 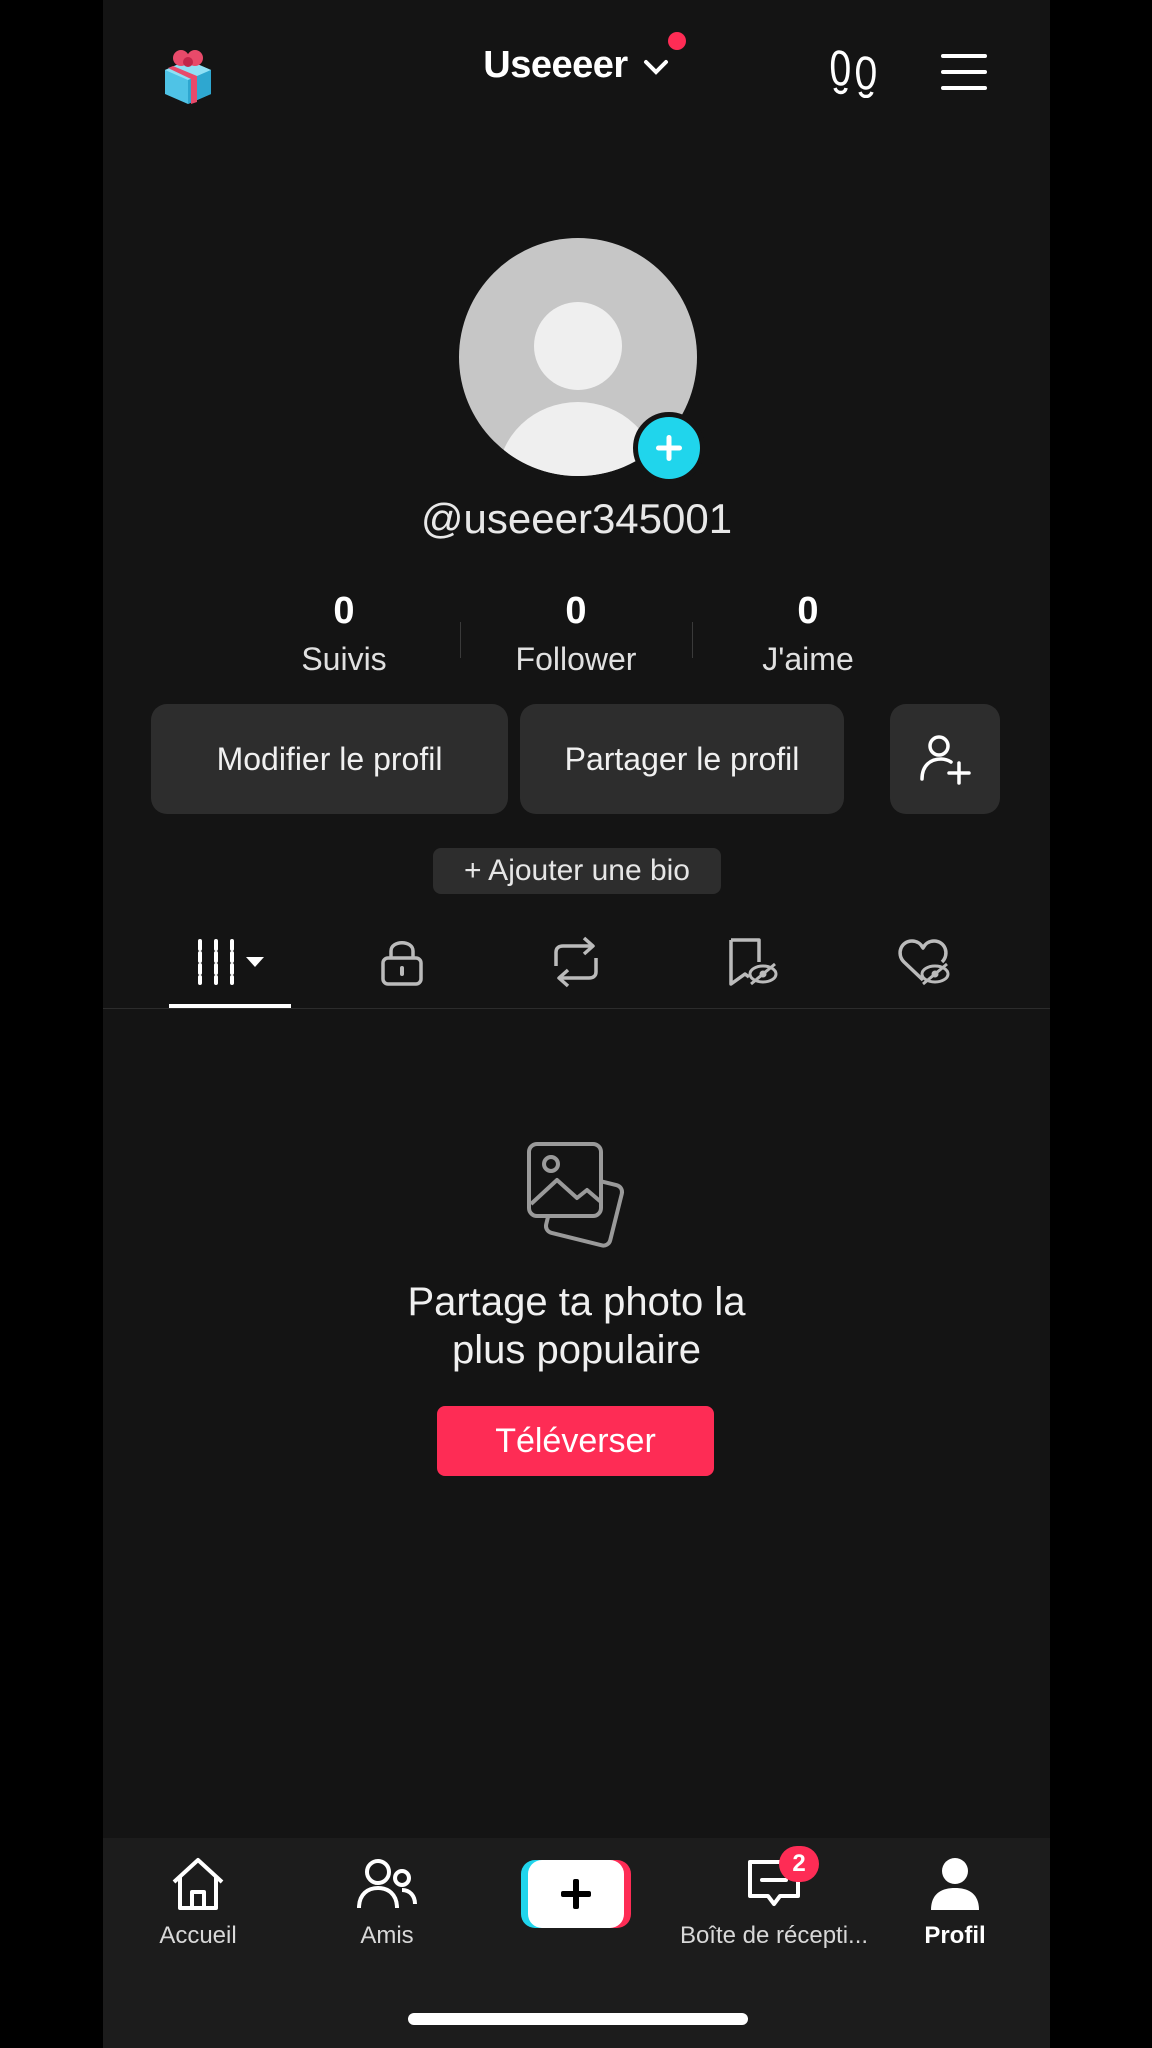 What do you see at coordinates (576, 1894) in the screenshot?
I see `create-button` at bounding box center [576, 1894].